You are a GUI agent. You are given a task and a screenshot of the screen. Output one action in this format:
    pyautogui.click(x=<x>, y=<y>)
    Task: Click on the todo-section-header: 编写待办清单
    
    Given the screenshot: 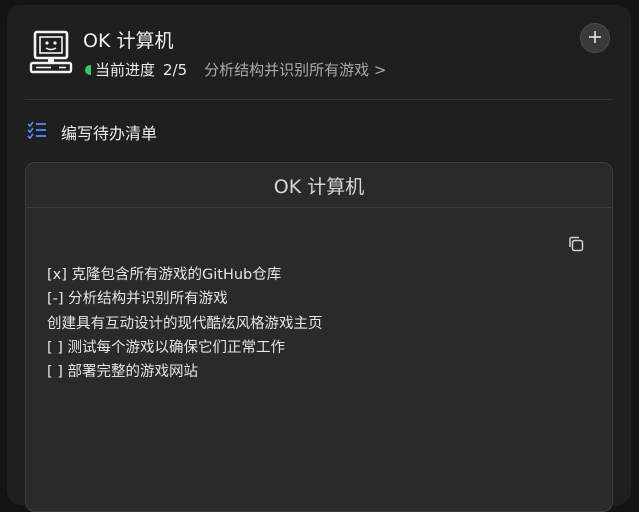 What is the action you would take?
    pyautogui.click(x=92, y=132)
    